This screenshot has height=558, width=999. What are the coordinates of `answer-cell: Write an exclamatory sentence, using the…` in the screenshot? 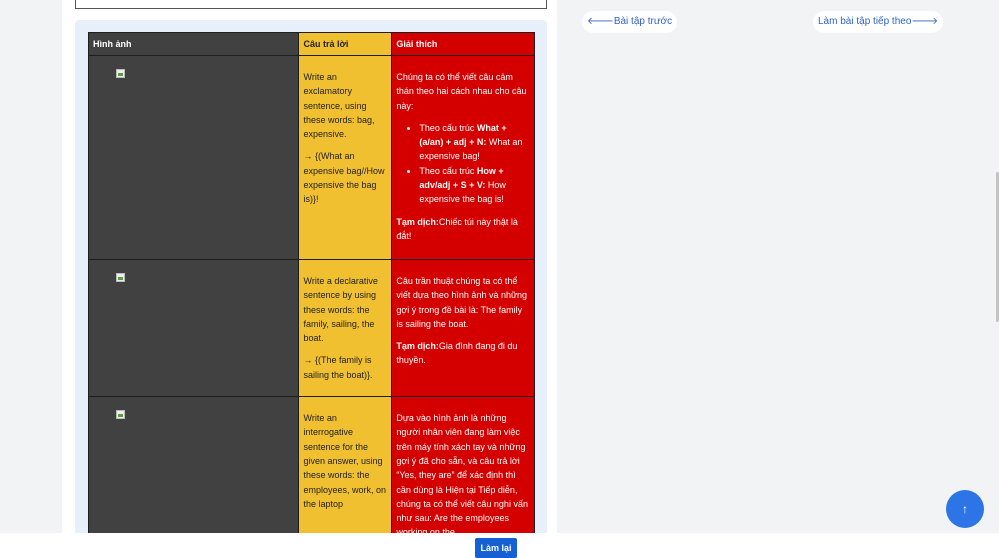 It's located at (345, 157).